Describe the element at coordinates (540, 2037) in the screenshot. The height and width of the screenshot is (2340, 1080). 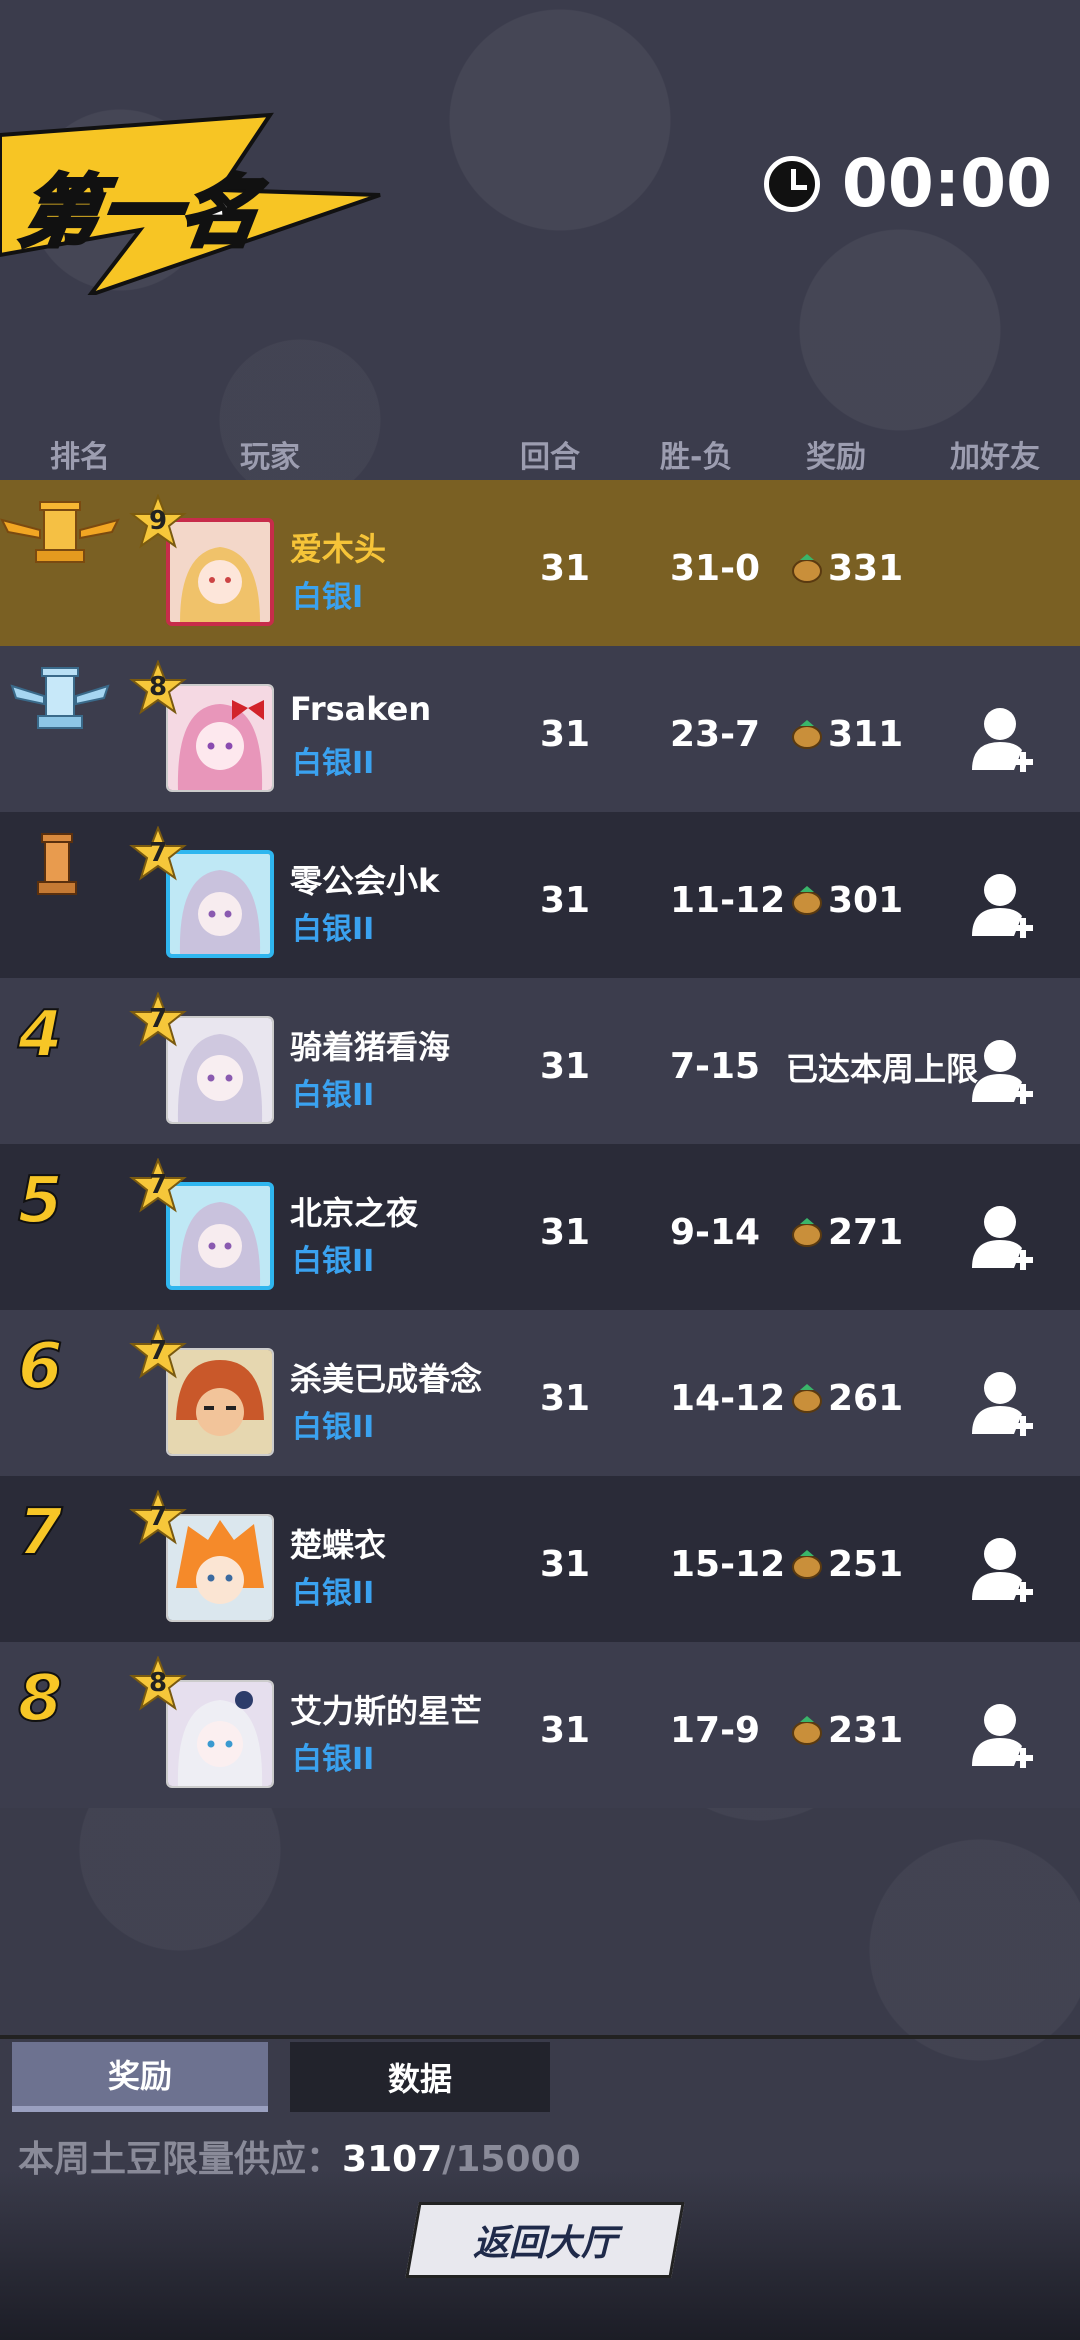
I see `divider` at that location.